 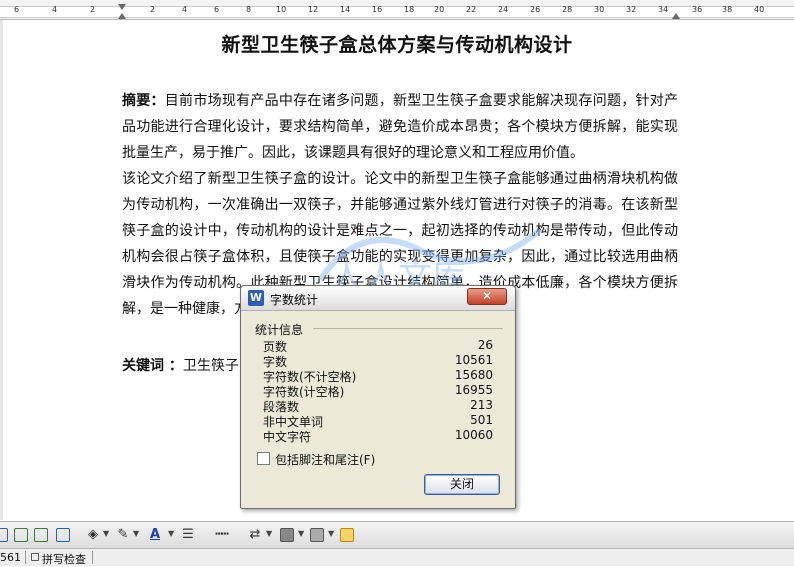 I want to click on stat-value: 10561, so click(x=473, y=360).